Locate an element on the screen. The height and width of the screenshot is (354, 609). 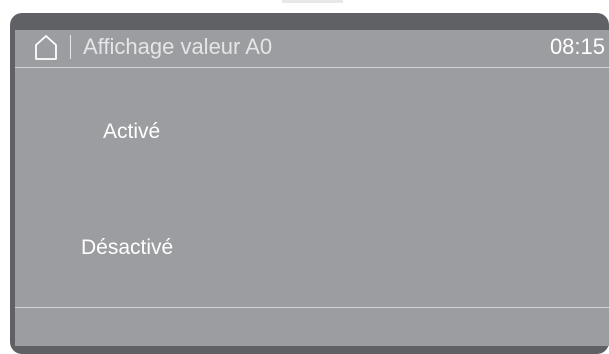
option-active: Activé is located at coordinates (131, 132).